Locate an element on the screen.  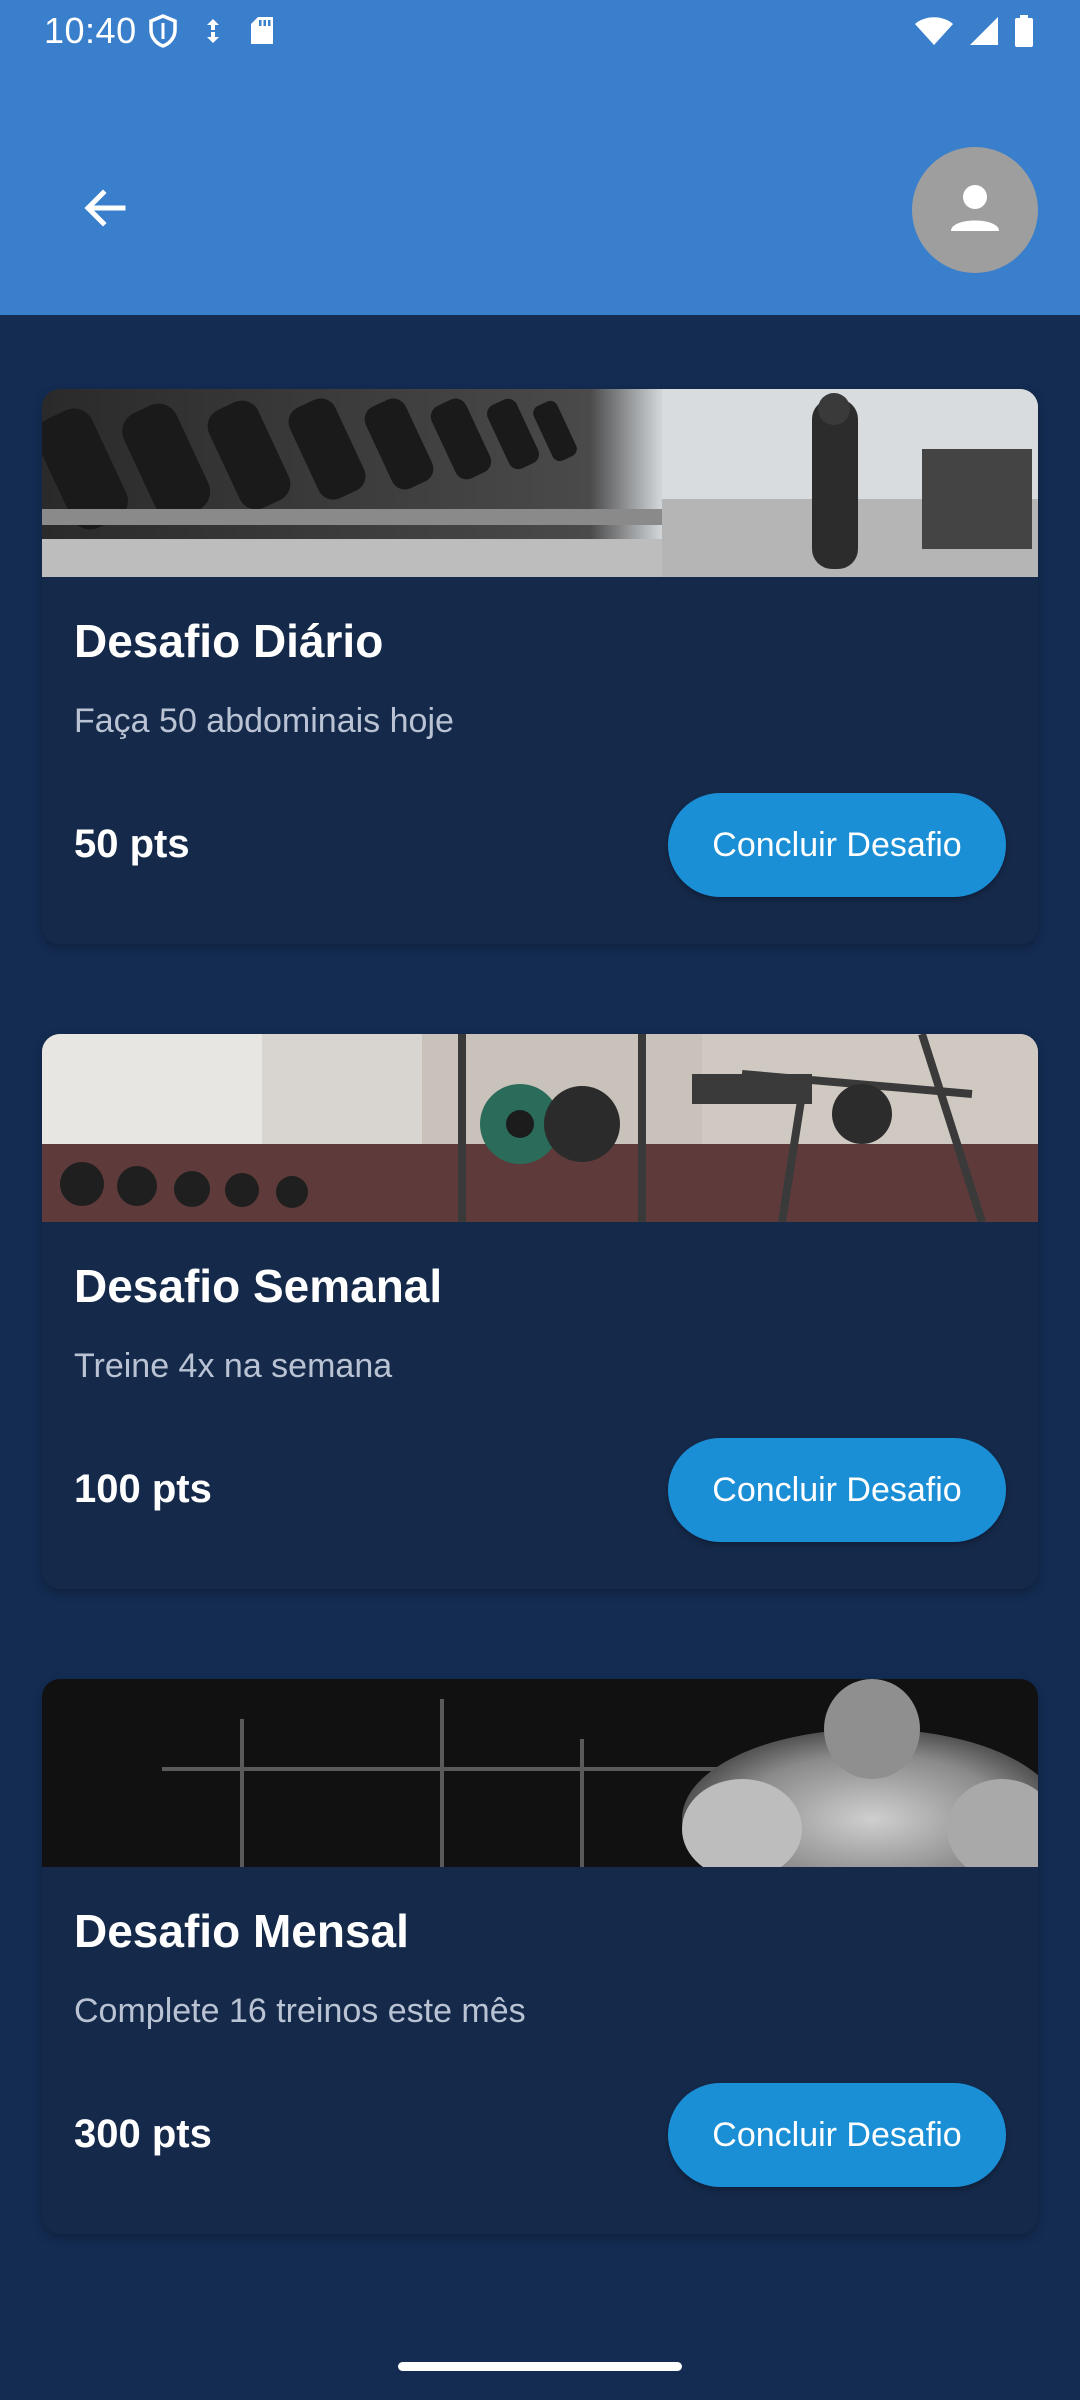
status-time: 10:40 is located at coordinates (90, 30).